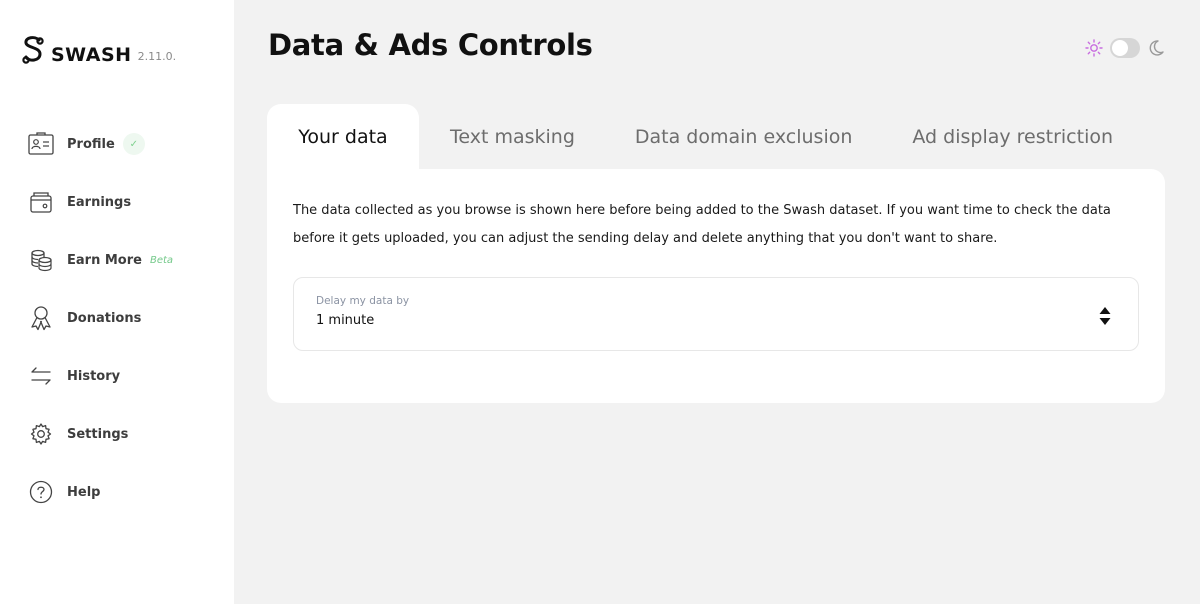 The width and height of the screenshot is (1200, 604). Describe the element at coordinates (512, 137) in the screenshot. I see `tab-text-masking: Text masking` at that location.